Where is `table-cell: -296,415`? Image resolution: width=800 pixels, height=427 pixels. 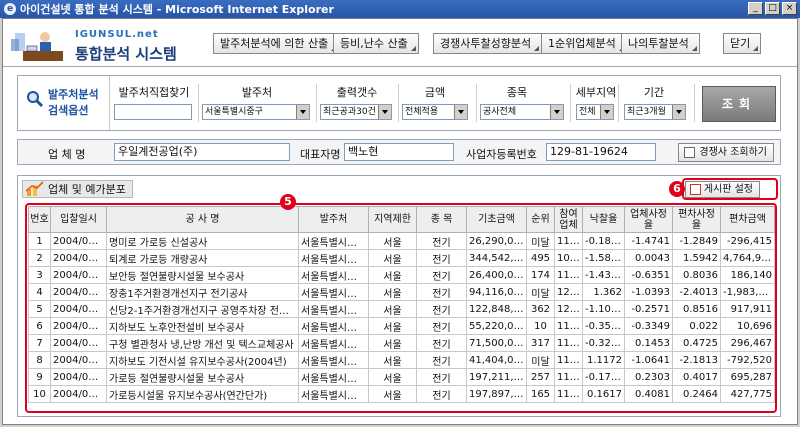
table-cell: -296,415 is located at coordinates (747, 241).